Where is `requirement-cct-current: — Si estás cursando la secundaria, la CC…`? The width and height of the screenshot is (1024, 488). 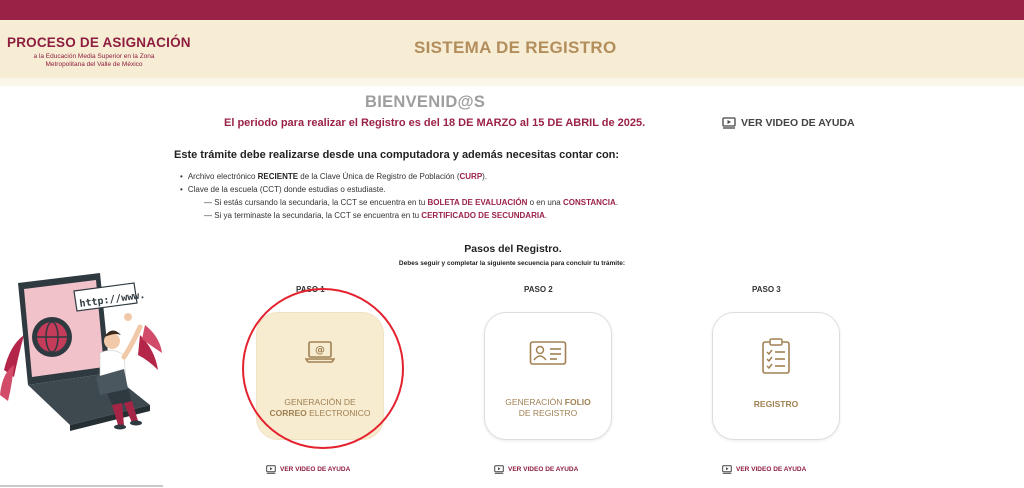 requirement-cct-current: — Si estás cursando la secundaria, la CC… is located at coordinates (411, 202).